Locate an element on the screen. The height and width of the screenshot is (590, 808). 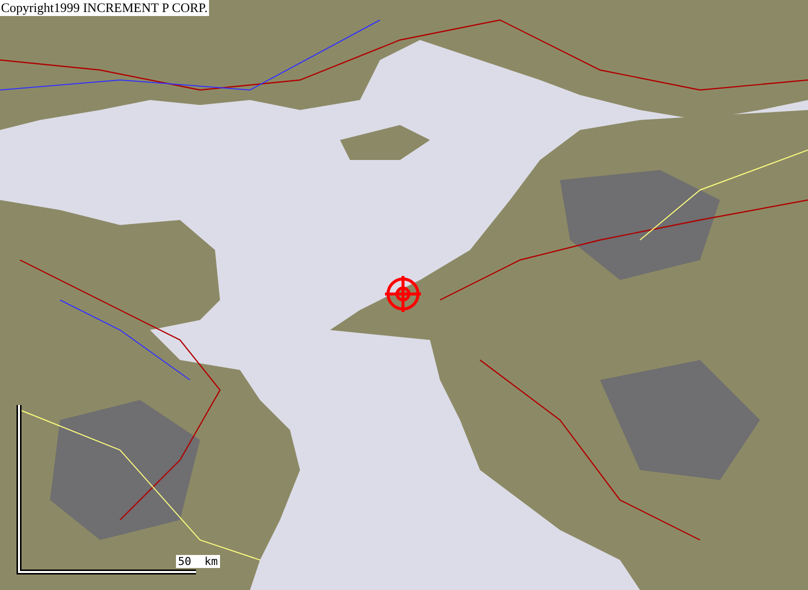
scale-bar-icon is located at coordinates (106, 490).